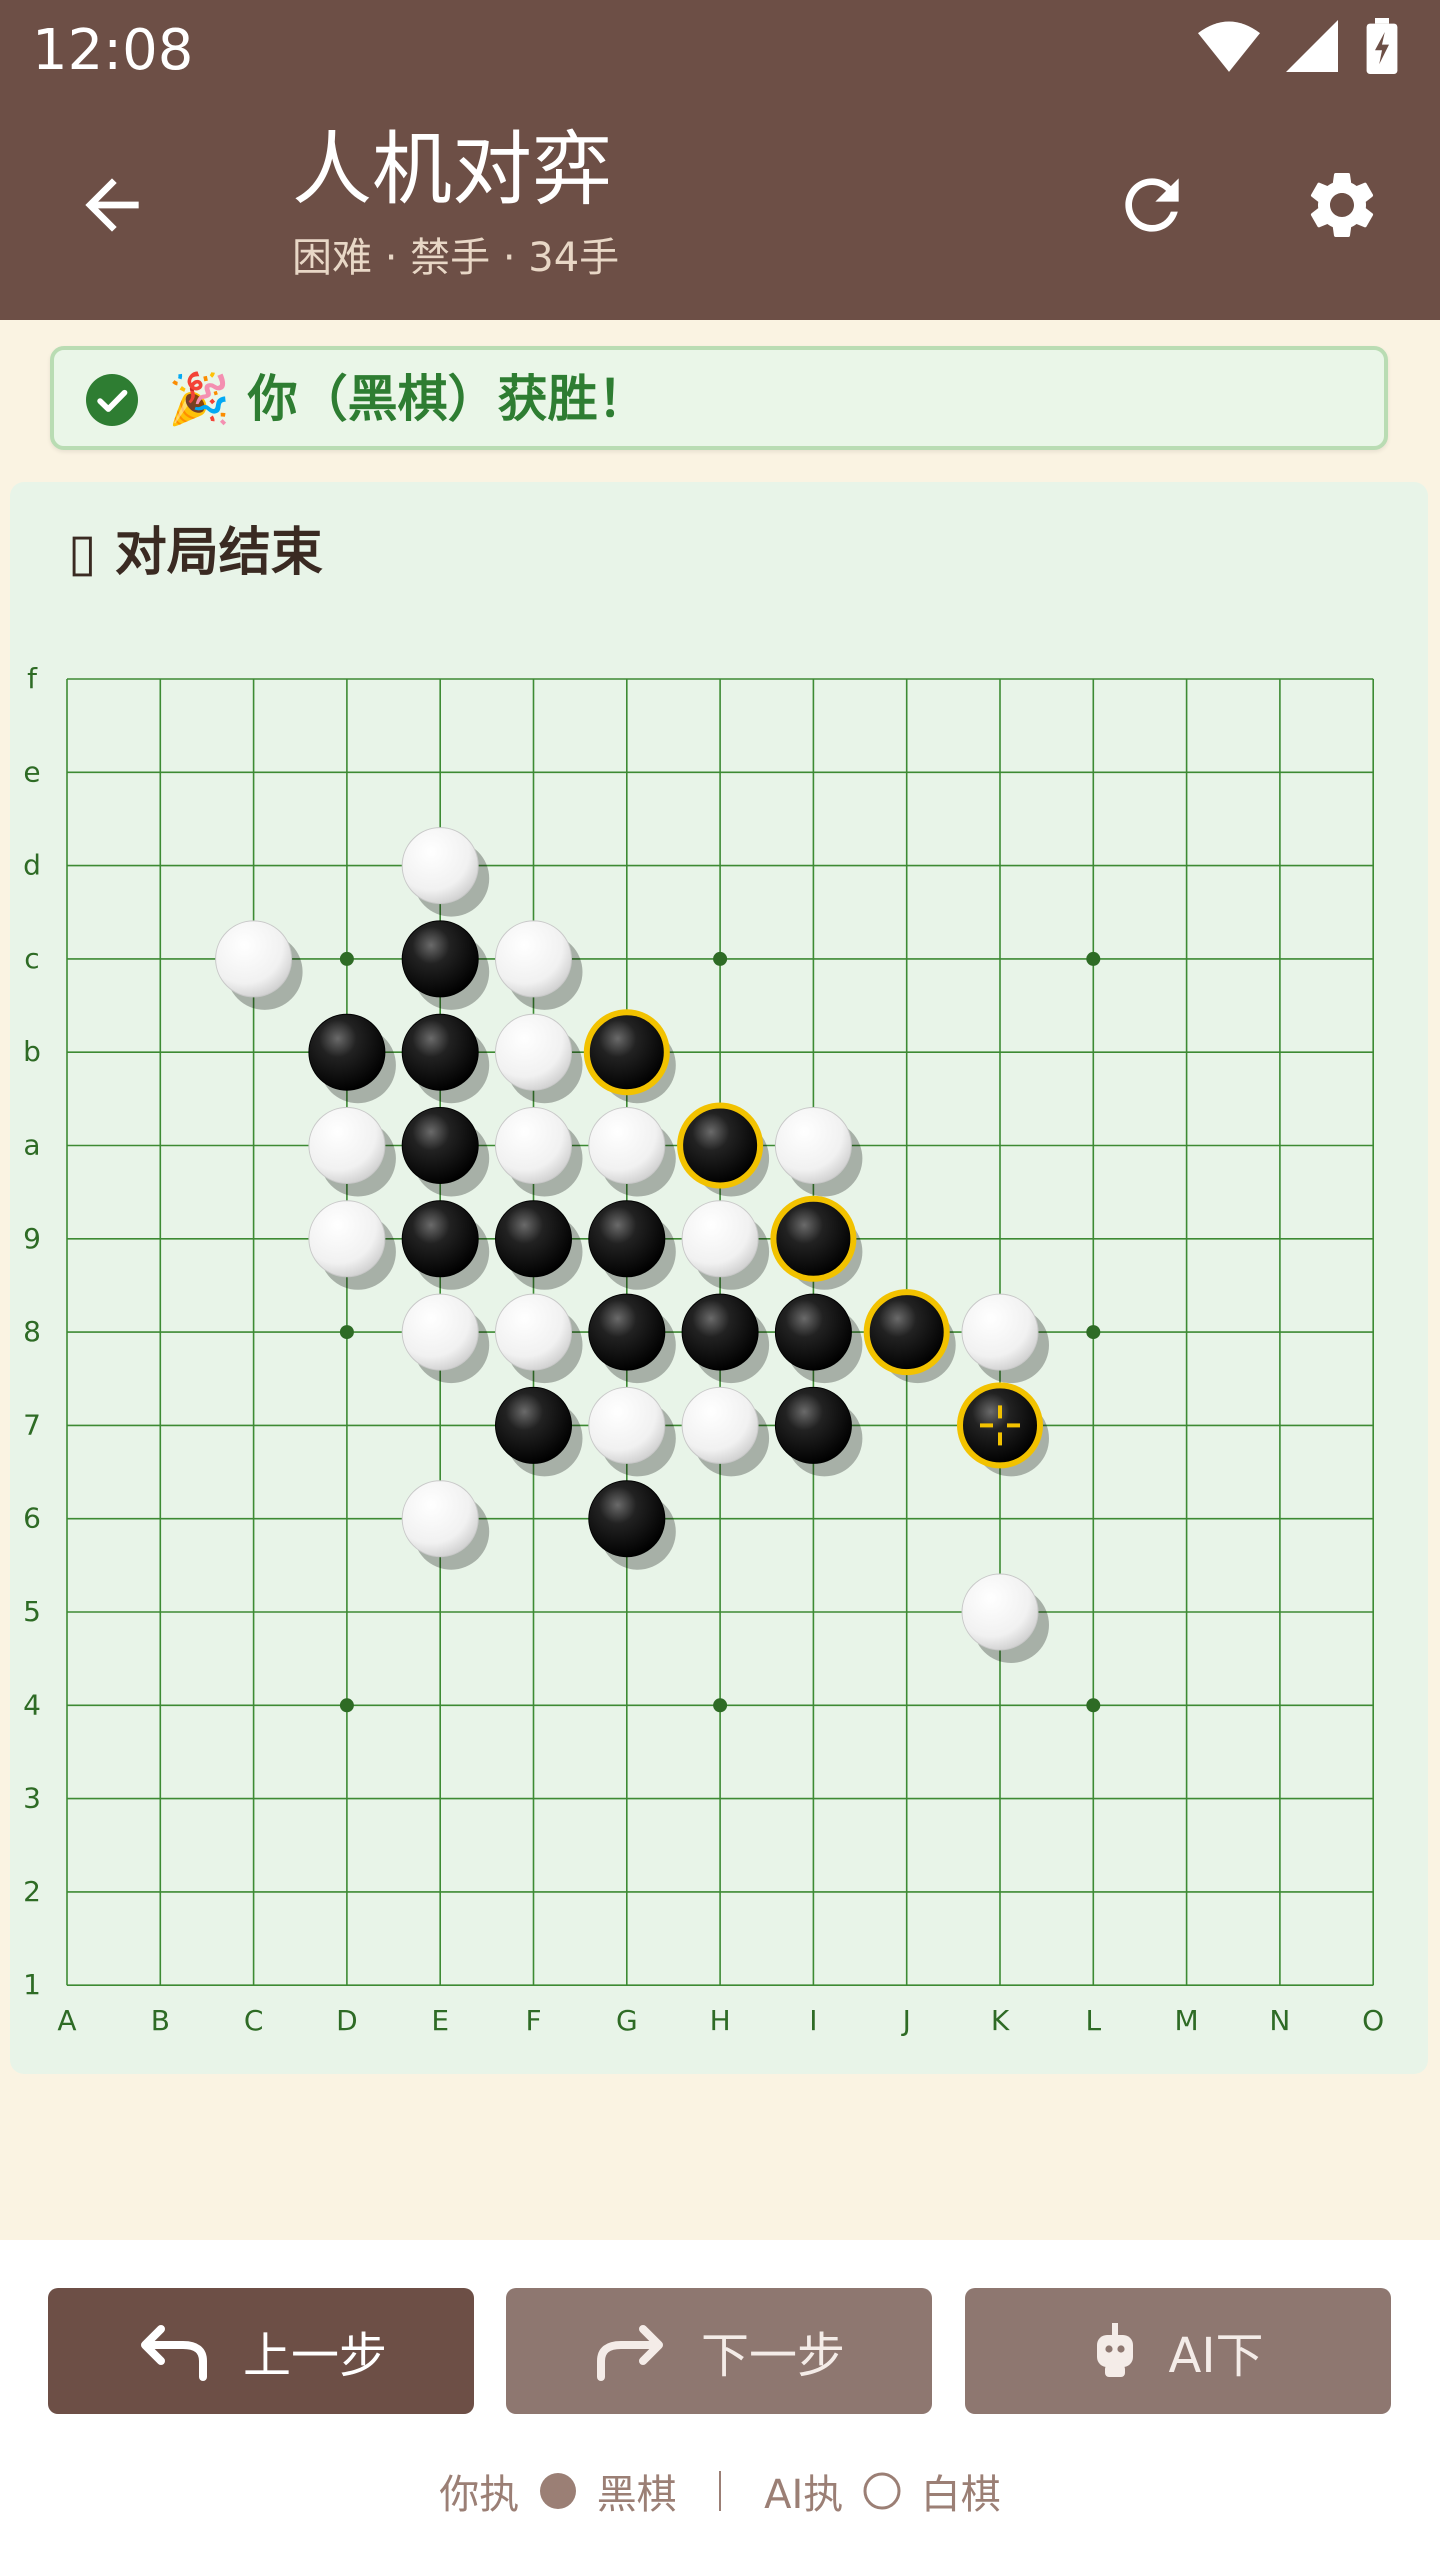 Image resolution: width=1440 pixels, height=2560 pixels. Describe the element at coordinates (882, 2491) in the screenshot. I see `hollow-circle-icon` at that location.